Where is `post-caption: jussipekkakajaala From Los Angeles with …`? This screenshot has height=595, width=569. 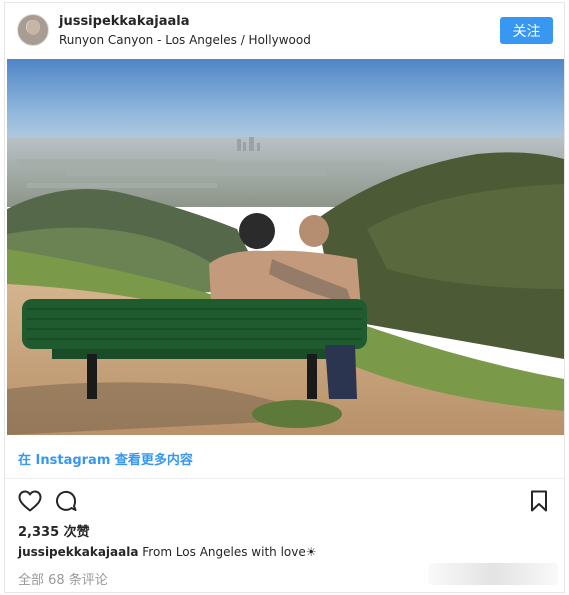 post-caption: jussipekkakajaala From Los Angeles with … is located at coordinates (167, 552).